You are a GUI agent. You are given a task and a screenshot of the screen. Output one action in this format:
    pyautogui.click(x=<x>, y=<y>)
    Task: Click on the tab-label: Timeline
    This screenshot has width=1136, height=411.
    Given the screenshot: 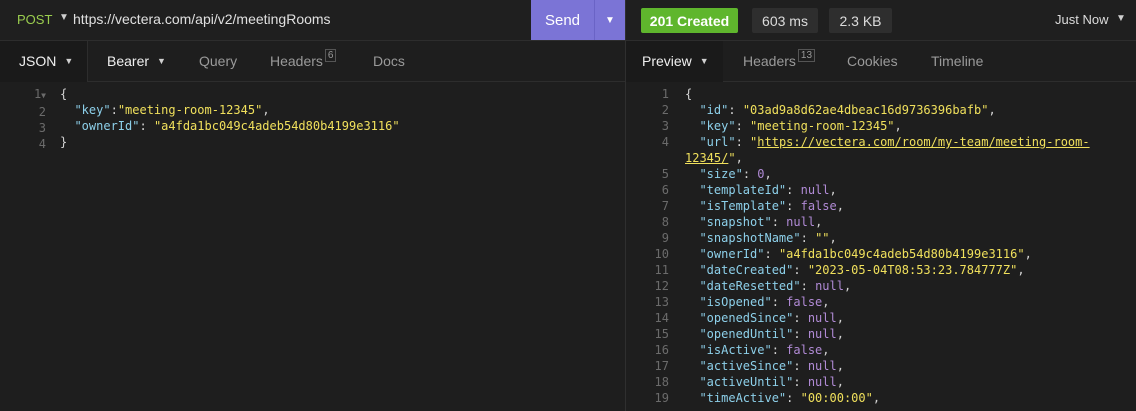 What is the action you would take?
    pyautogui.click(x=957, y=61)
    